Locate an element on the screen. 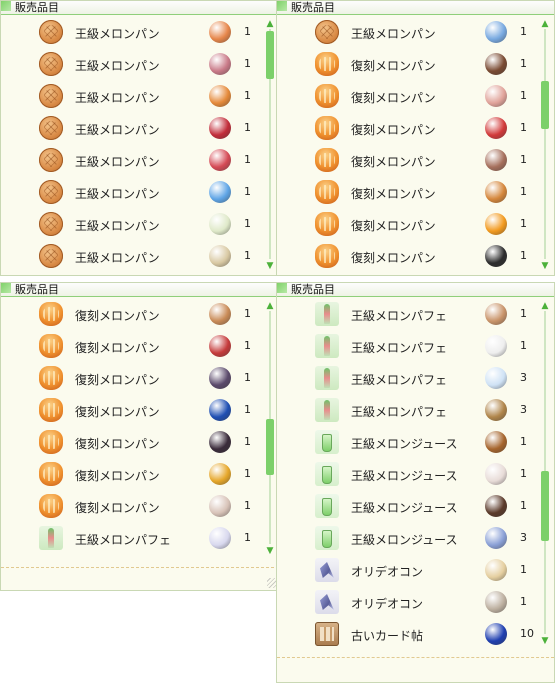 The image size is (555, 683). blue-wings-icon is located at coordinates (220, 192).